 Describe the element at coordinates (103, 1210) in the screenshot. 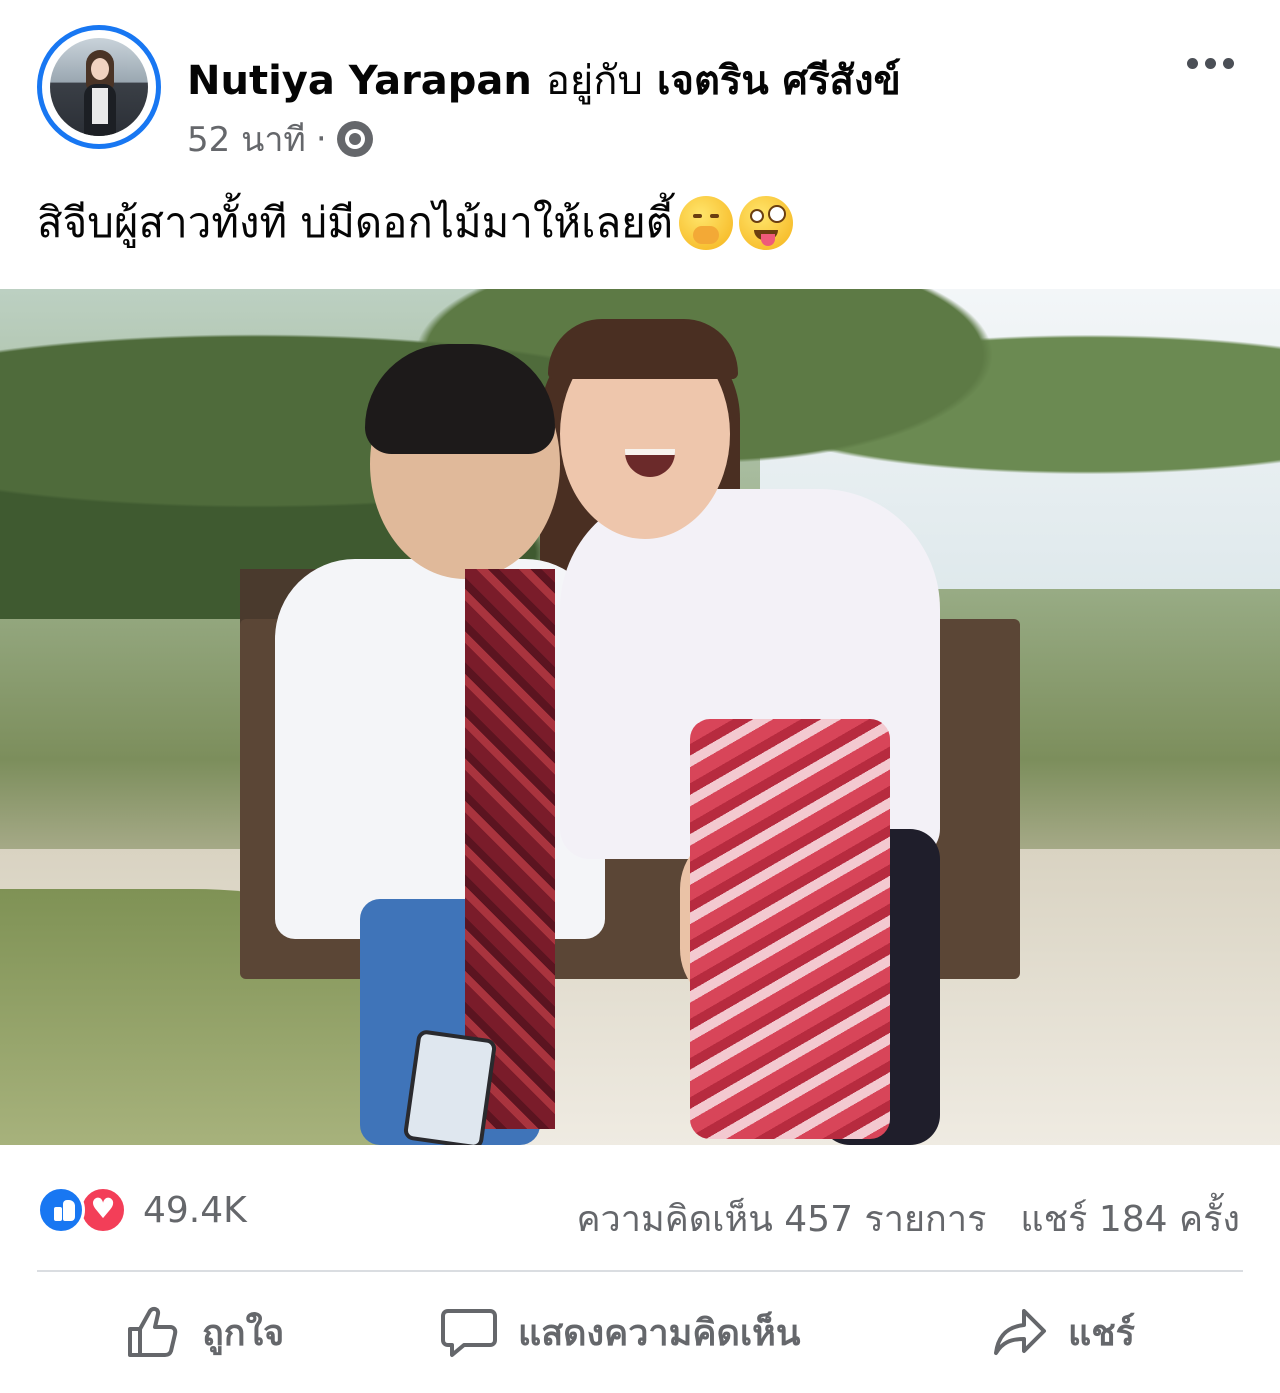

I see `love-reaction-icon` at that location.